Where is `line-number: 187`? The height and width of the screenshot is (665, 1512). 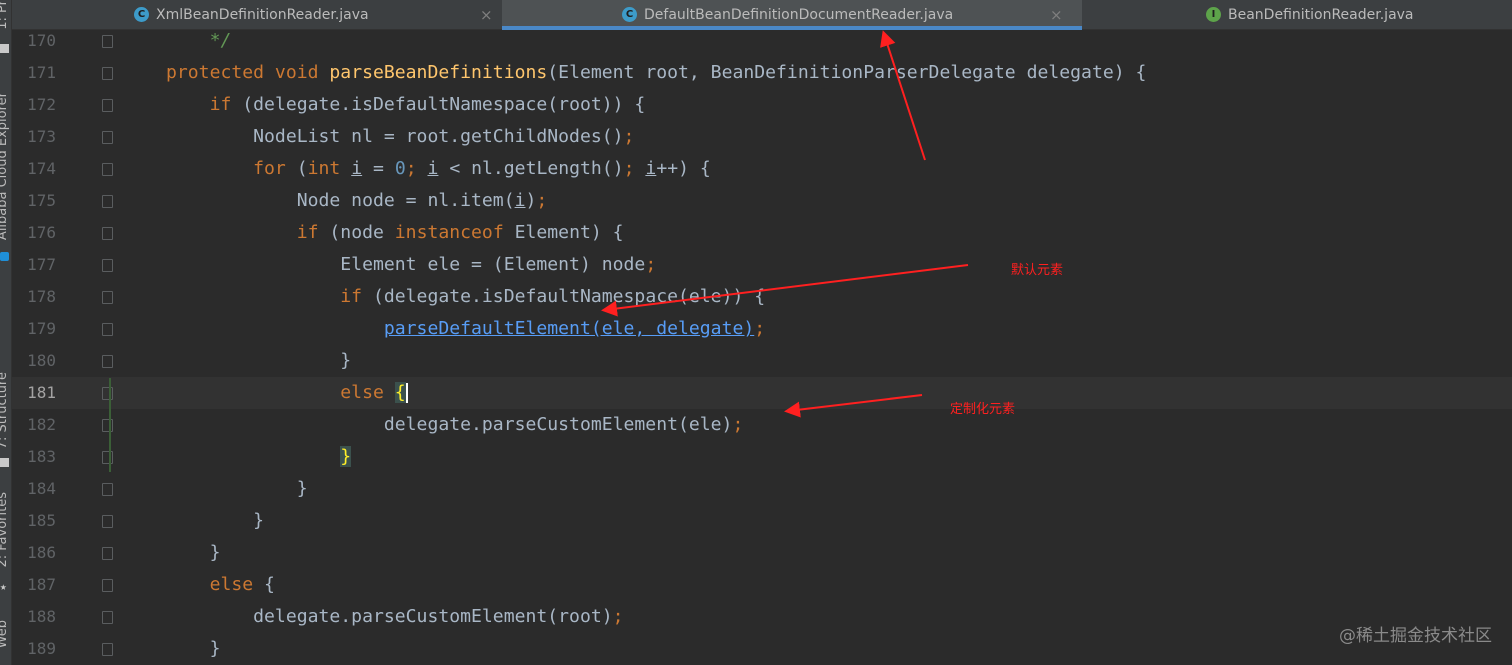 line-number: 187 is located at coordinates (41, 584).